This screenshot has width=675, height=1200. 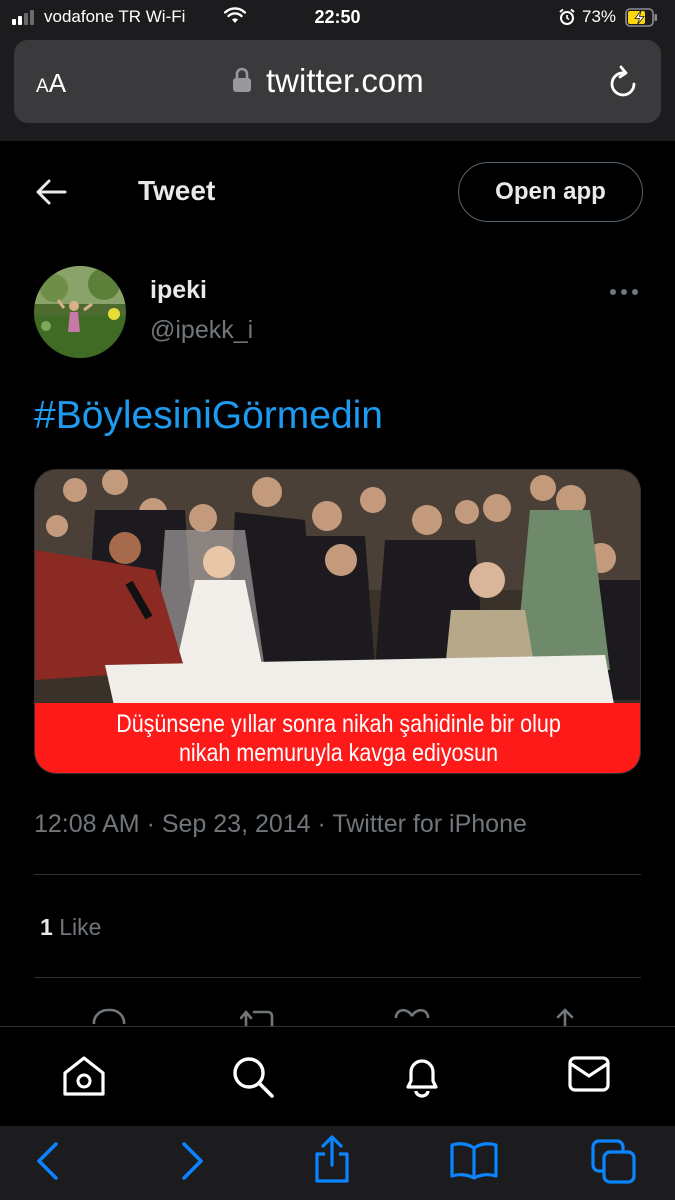 I want to click on lock-icon, so click(x=242, y=79).